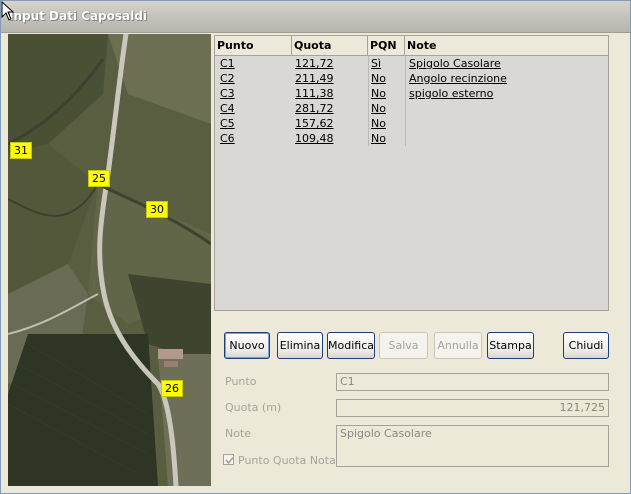  Describe the element at coordinates (351, 345) in the screenshot. I see `modifica-button: Modifica` at that location.